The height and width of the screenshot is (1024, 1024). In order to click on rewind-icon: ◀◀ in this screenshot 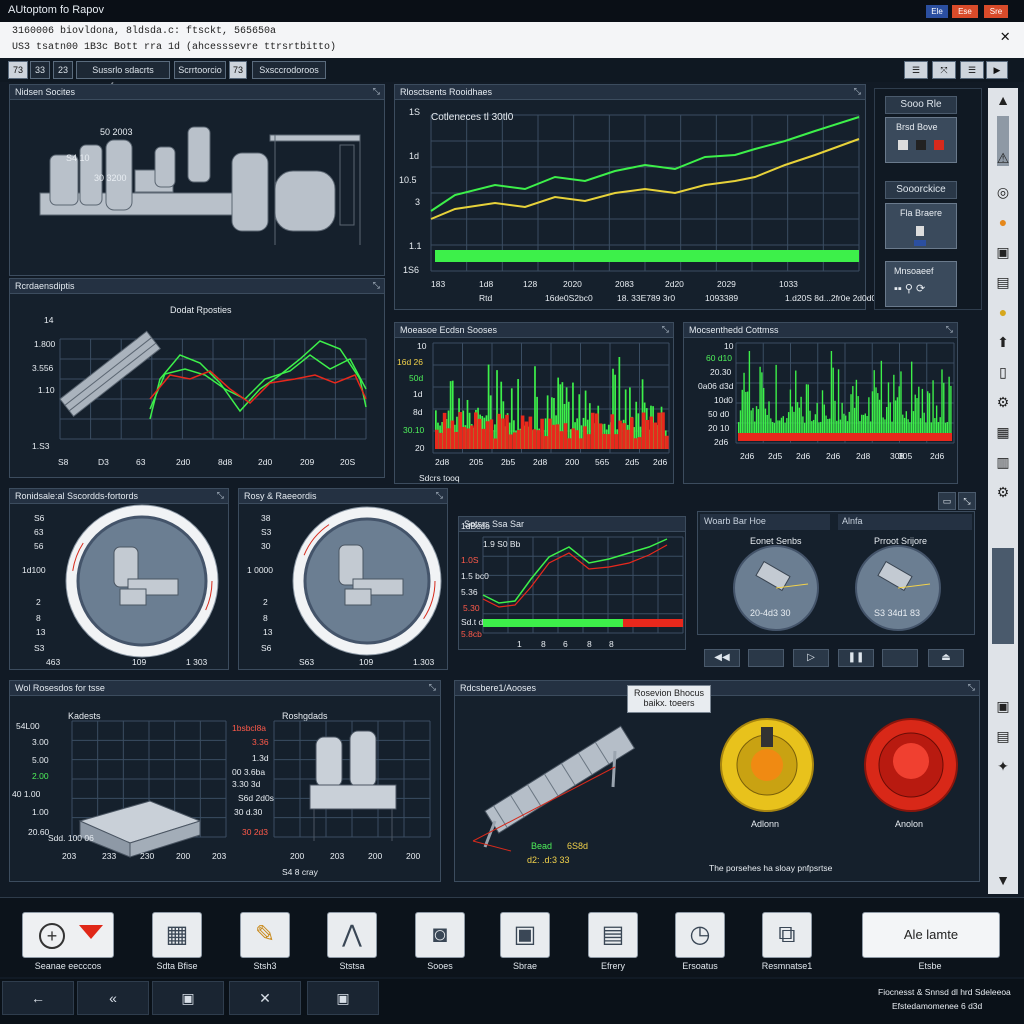, I will do `click(722, 658)`.